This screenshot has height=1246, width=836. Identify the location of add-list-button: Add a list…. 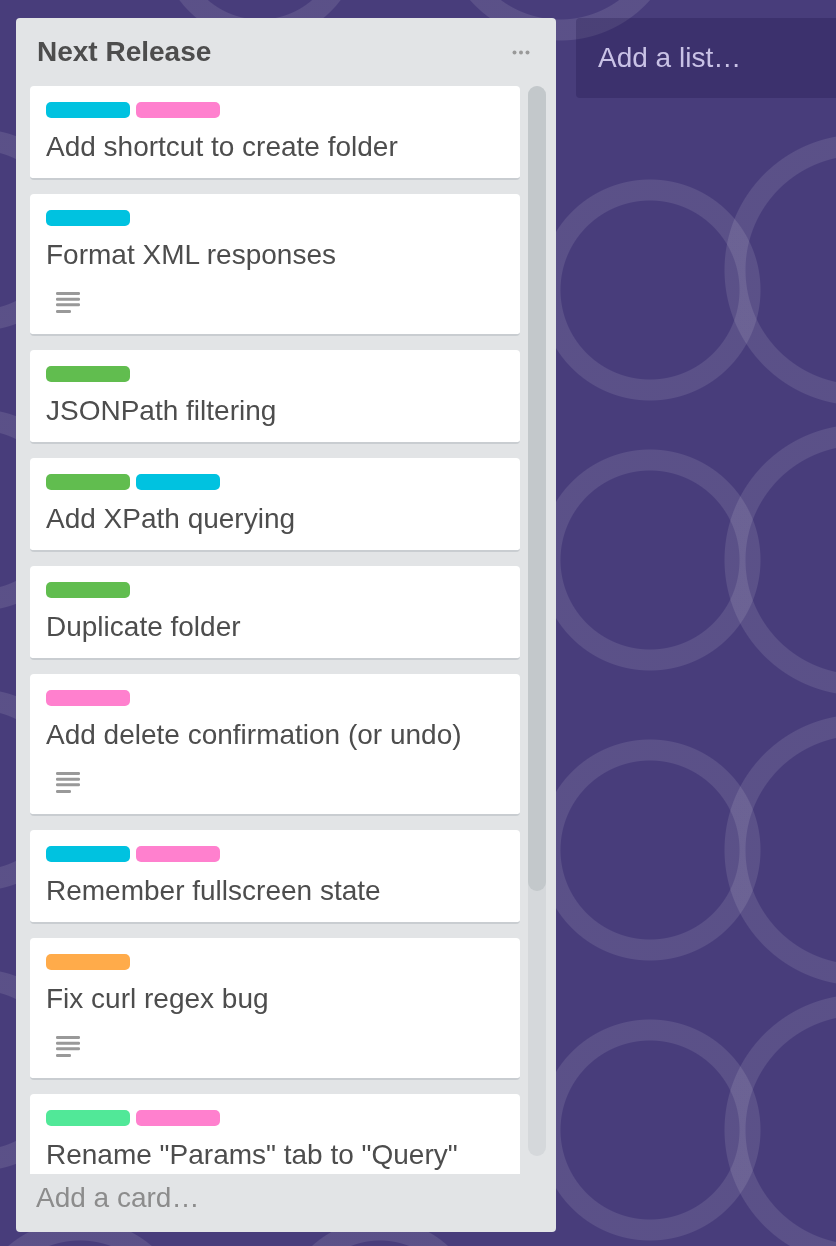
(706, 58).